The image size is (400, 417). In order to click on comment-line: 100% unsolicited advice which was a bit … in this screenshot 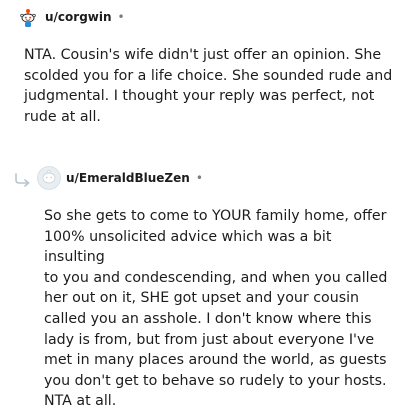, I will do `click(188, 247)`.